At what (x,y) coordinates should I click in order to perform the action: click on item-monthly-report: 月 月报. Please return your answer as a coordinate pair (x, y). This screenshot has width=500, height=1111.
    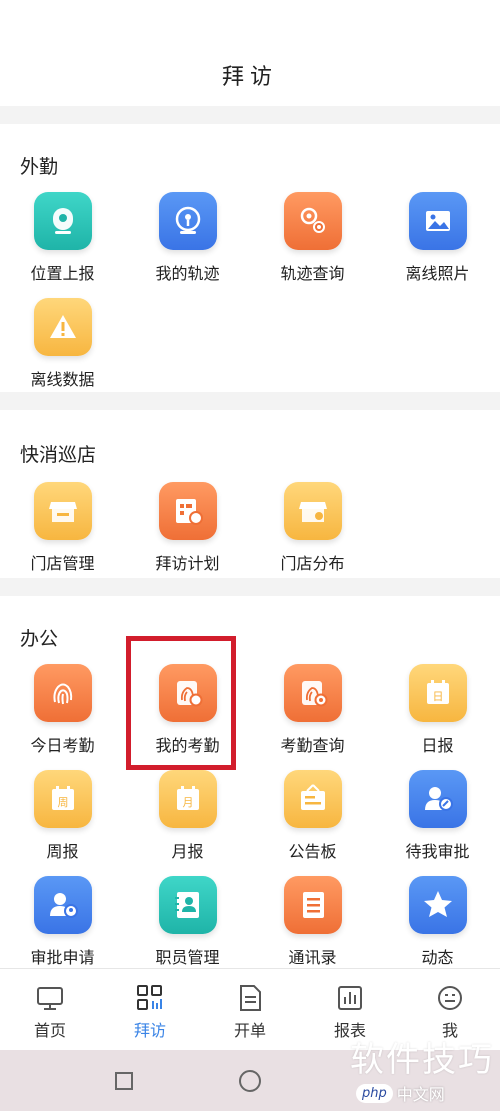
    Looking at the image, I should click on (187, 816).